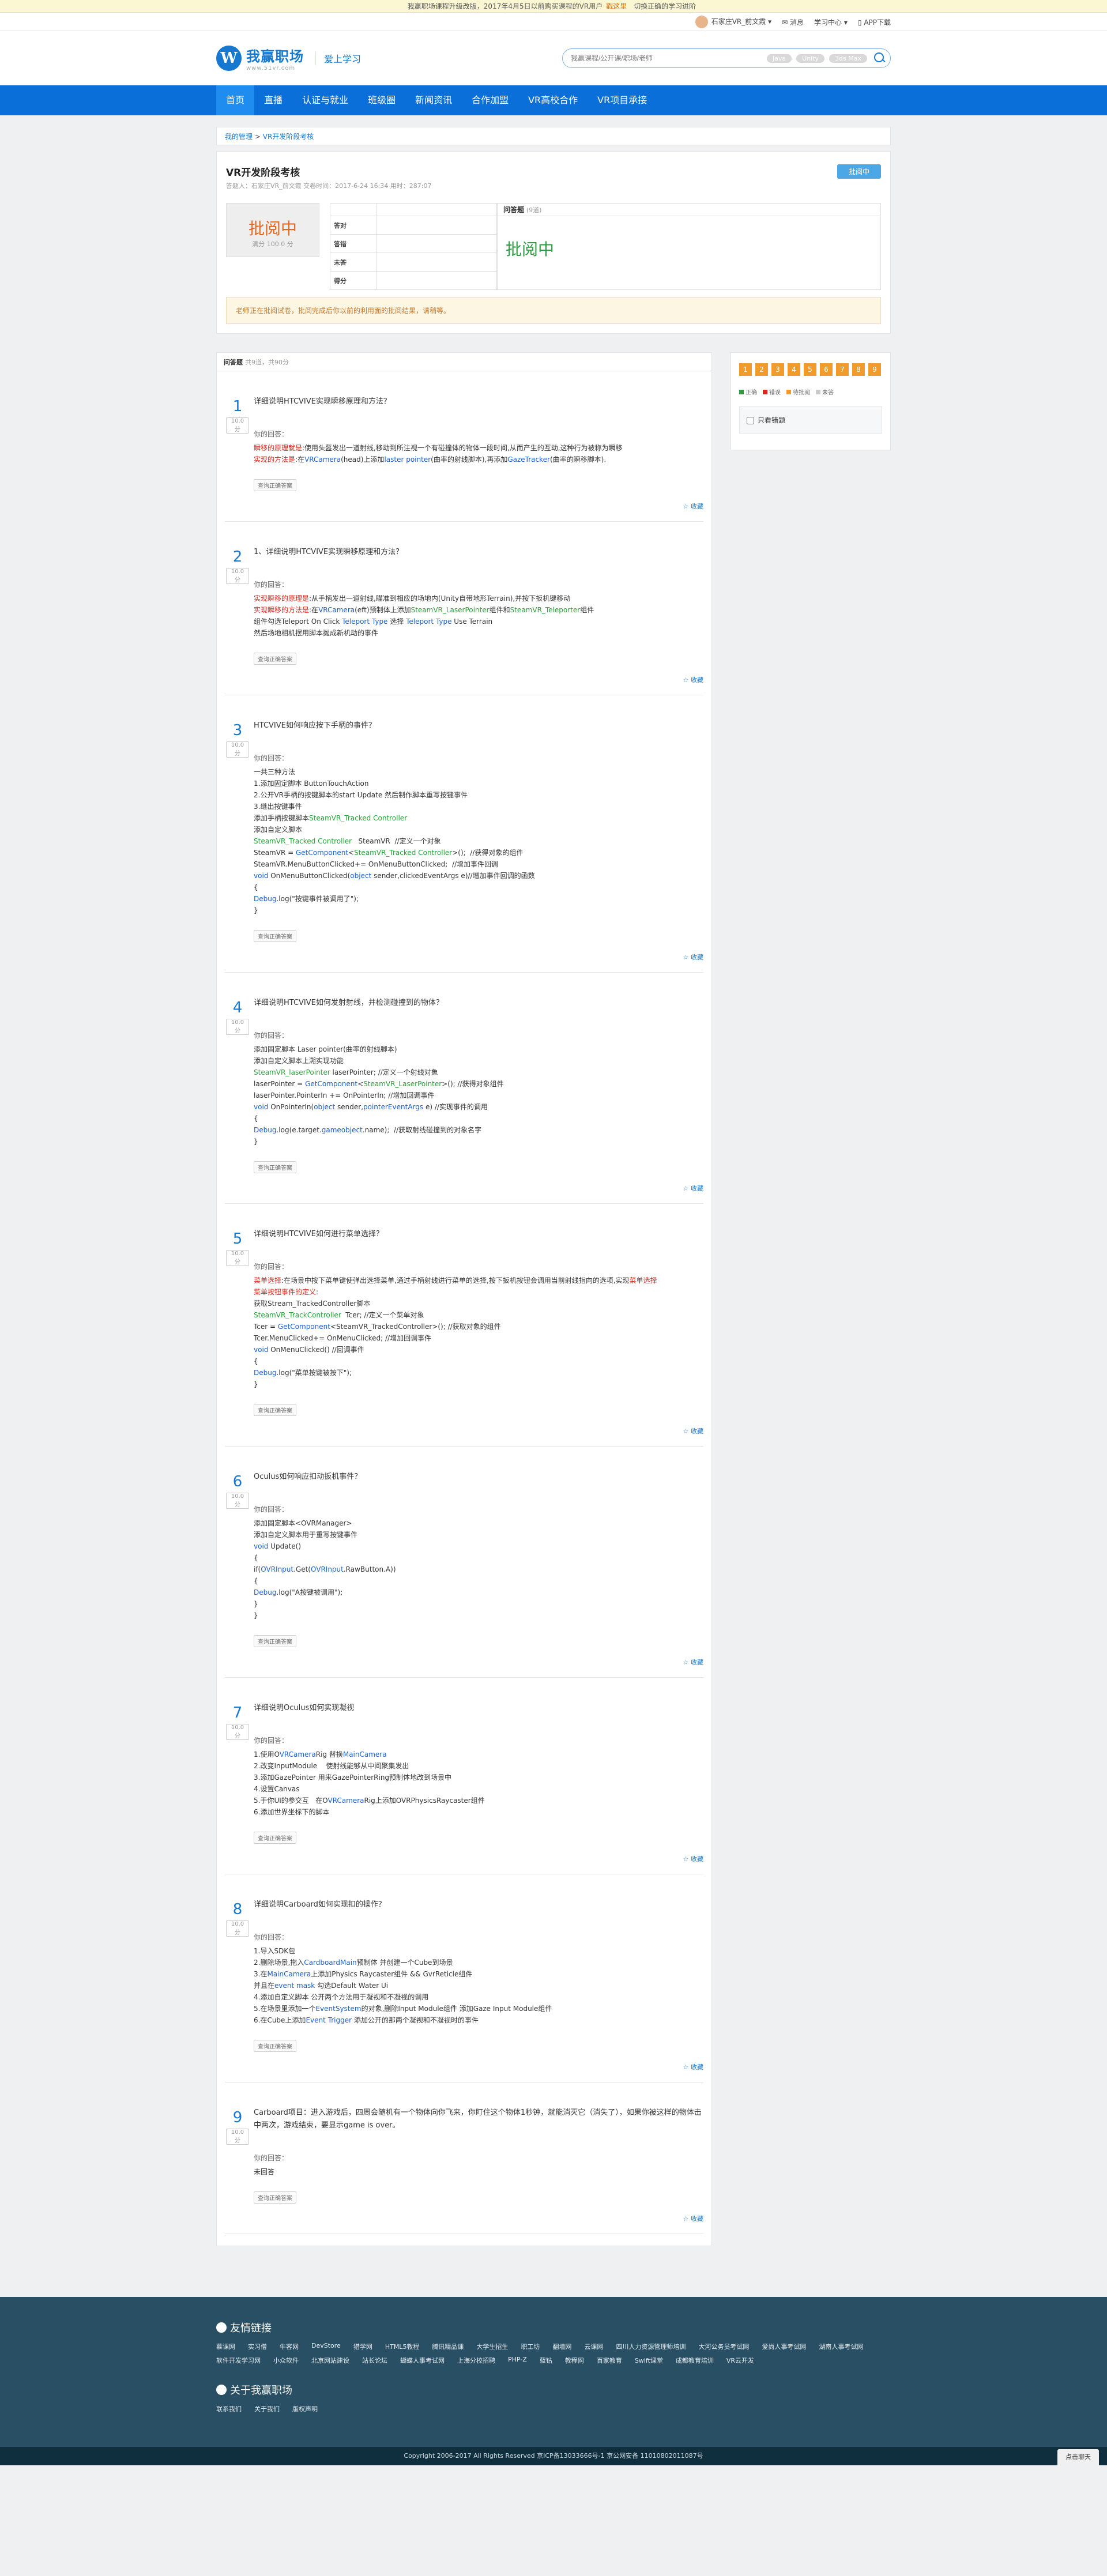 This screenshot has height=2576, width=1107. Describe the element at coordinates (695, 2360) in the screenshot. I see `friend-link: 成都教育培训` at that location.